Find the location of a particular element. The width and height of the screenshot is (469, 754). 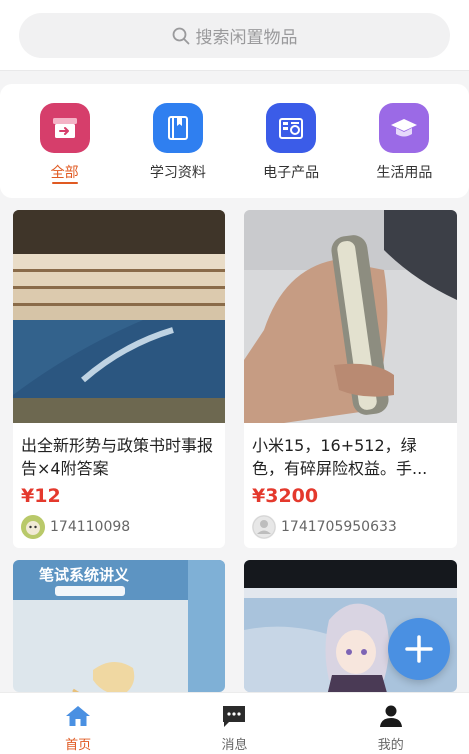

category-label: 全部 is located at coordinates (64, 173).